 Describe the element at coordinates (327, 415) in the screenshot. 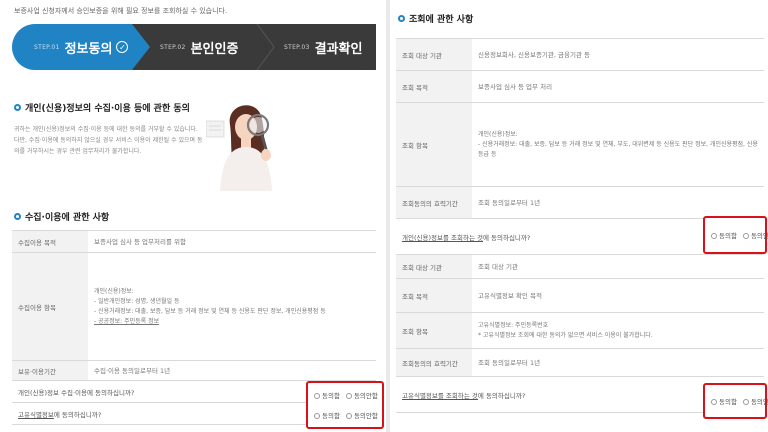

I see `radio-agree-2: 동의함` at that location.